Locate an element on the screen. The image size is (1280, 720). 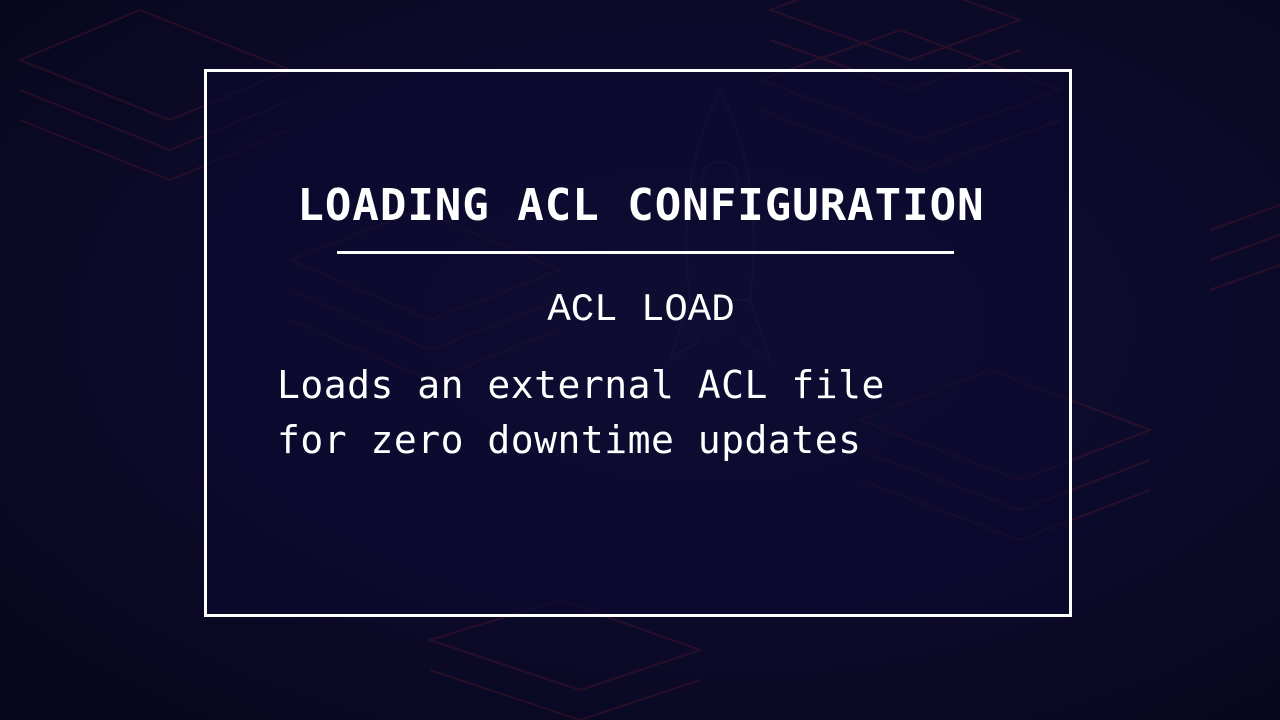
command-name: ACL LOAD is located at coordinates (641, 310).